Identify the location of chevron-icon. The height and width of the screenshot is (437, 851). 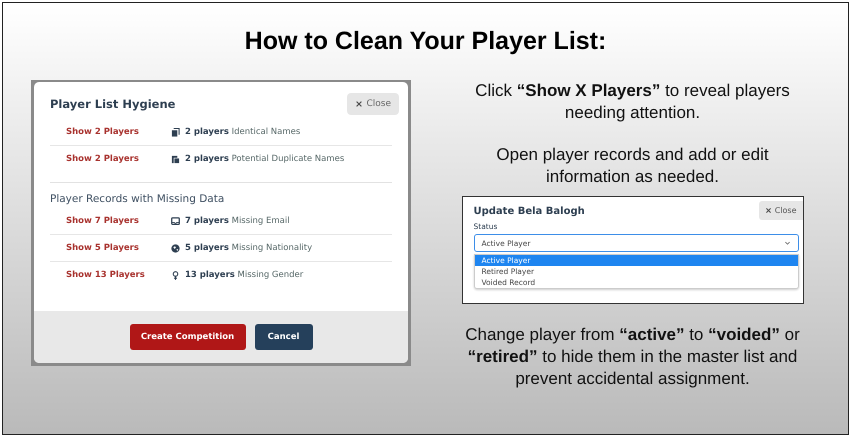
(787, 243).